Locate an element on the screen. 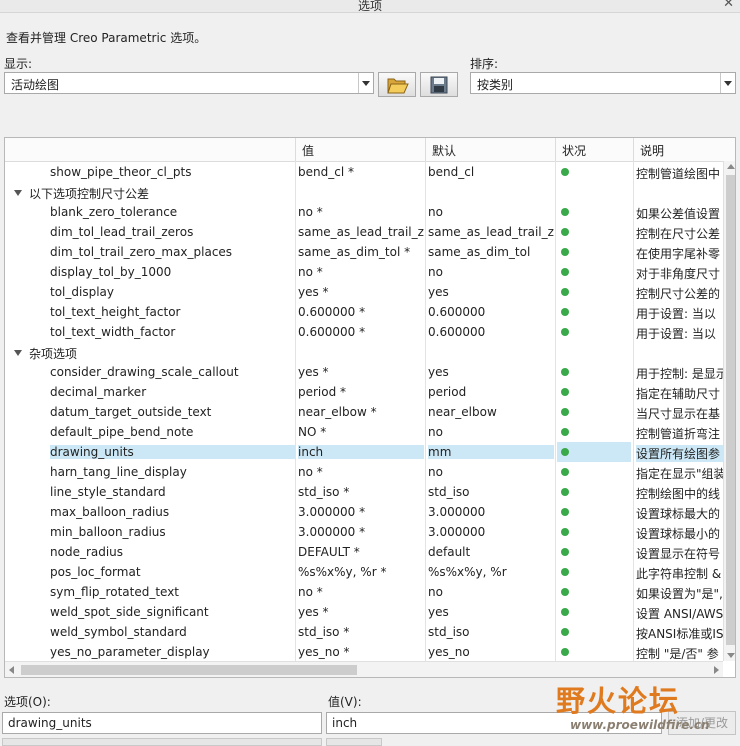 The height and width of the screenshot is (746, 740). horizontal-scrollbar is located at coordinates (364, 669).